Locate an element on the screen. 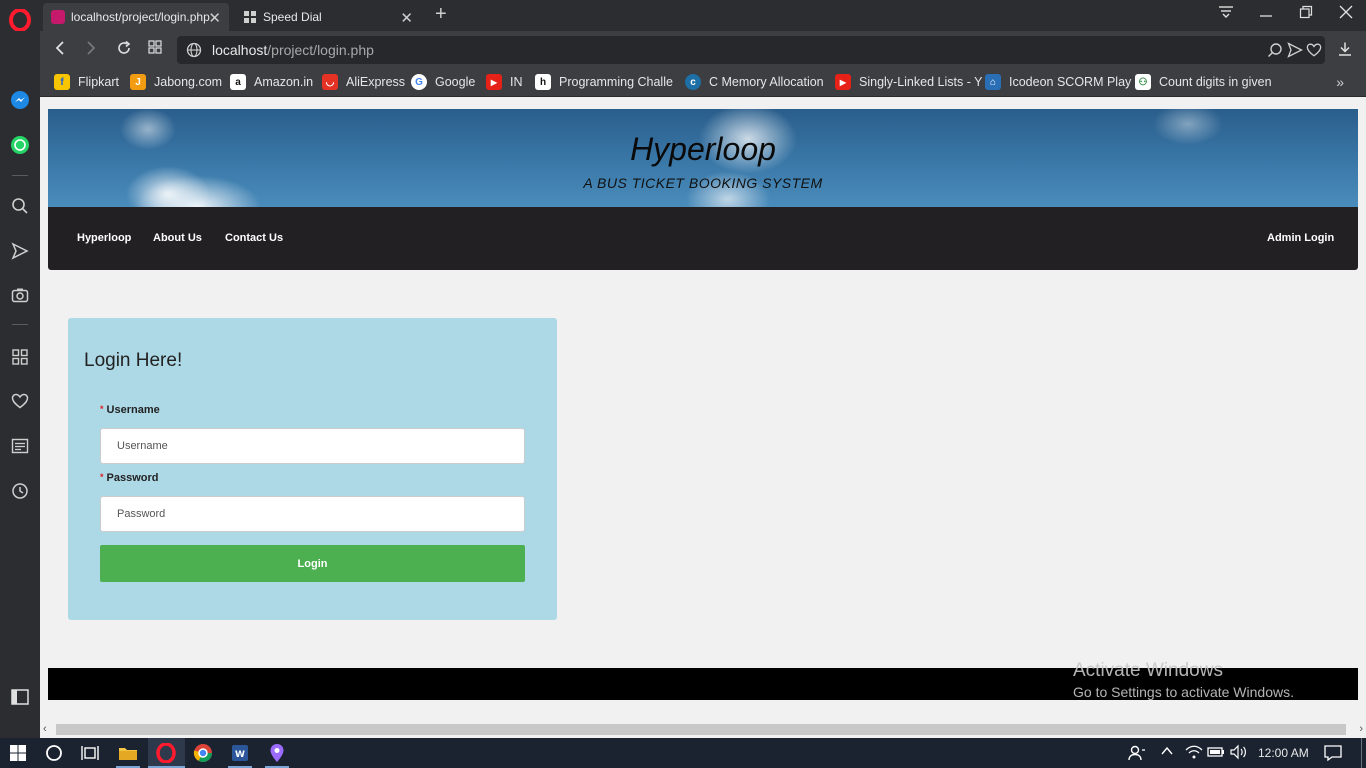 This screenshot has width=1366, height=768. bookmark-label: Singly-Linked Lists - Y is located at coordinates (921, 82).